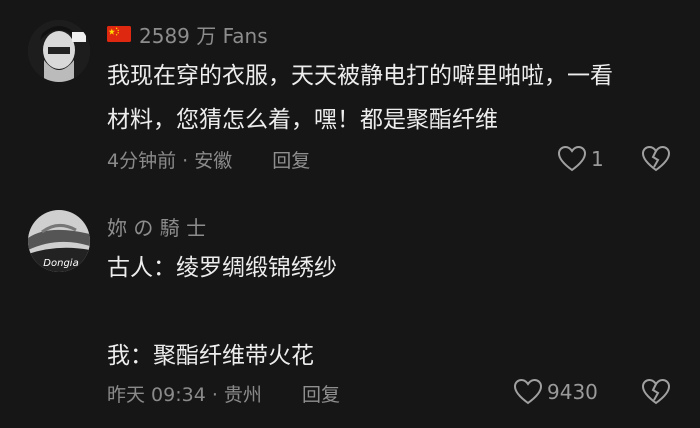 This screenshot has height=428, width=700. I want to click on like-button: 9430, so click(555, 391).